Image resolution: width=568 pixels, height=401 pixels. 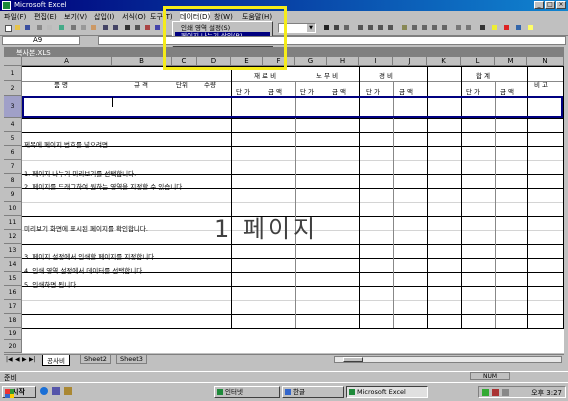 What do you see at coordinates (13, 321) in the screenshot?
I see `row-header: 18` at bounding box center [13, 321].